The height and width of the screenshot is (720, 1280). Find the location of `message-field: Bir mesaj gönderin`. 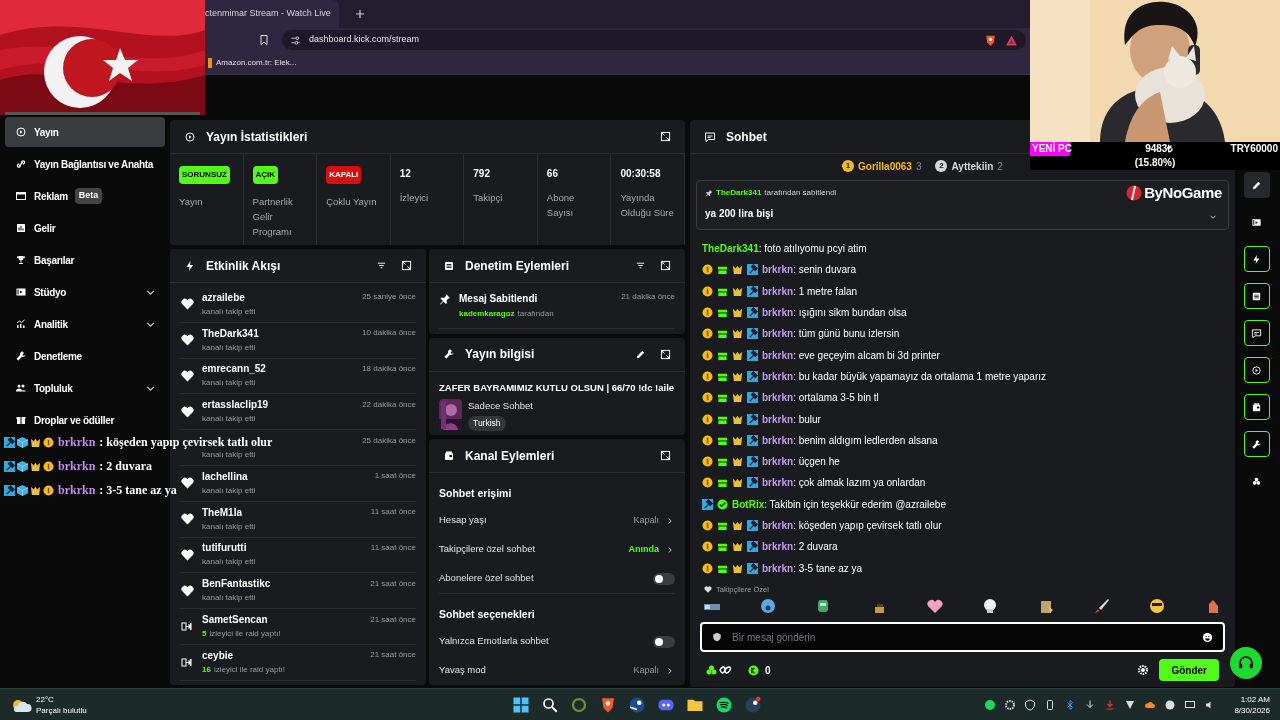

message-field: Bir mesaj gönderin is located at coordinates (962, 637).